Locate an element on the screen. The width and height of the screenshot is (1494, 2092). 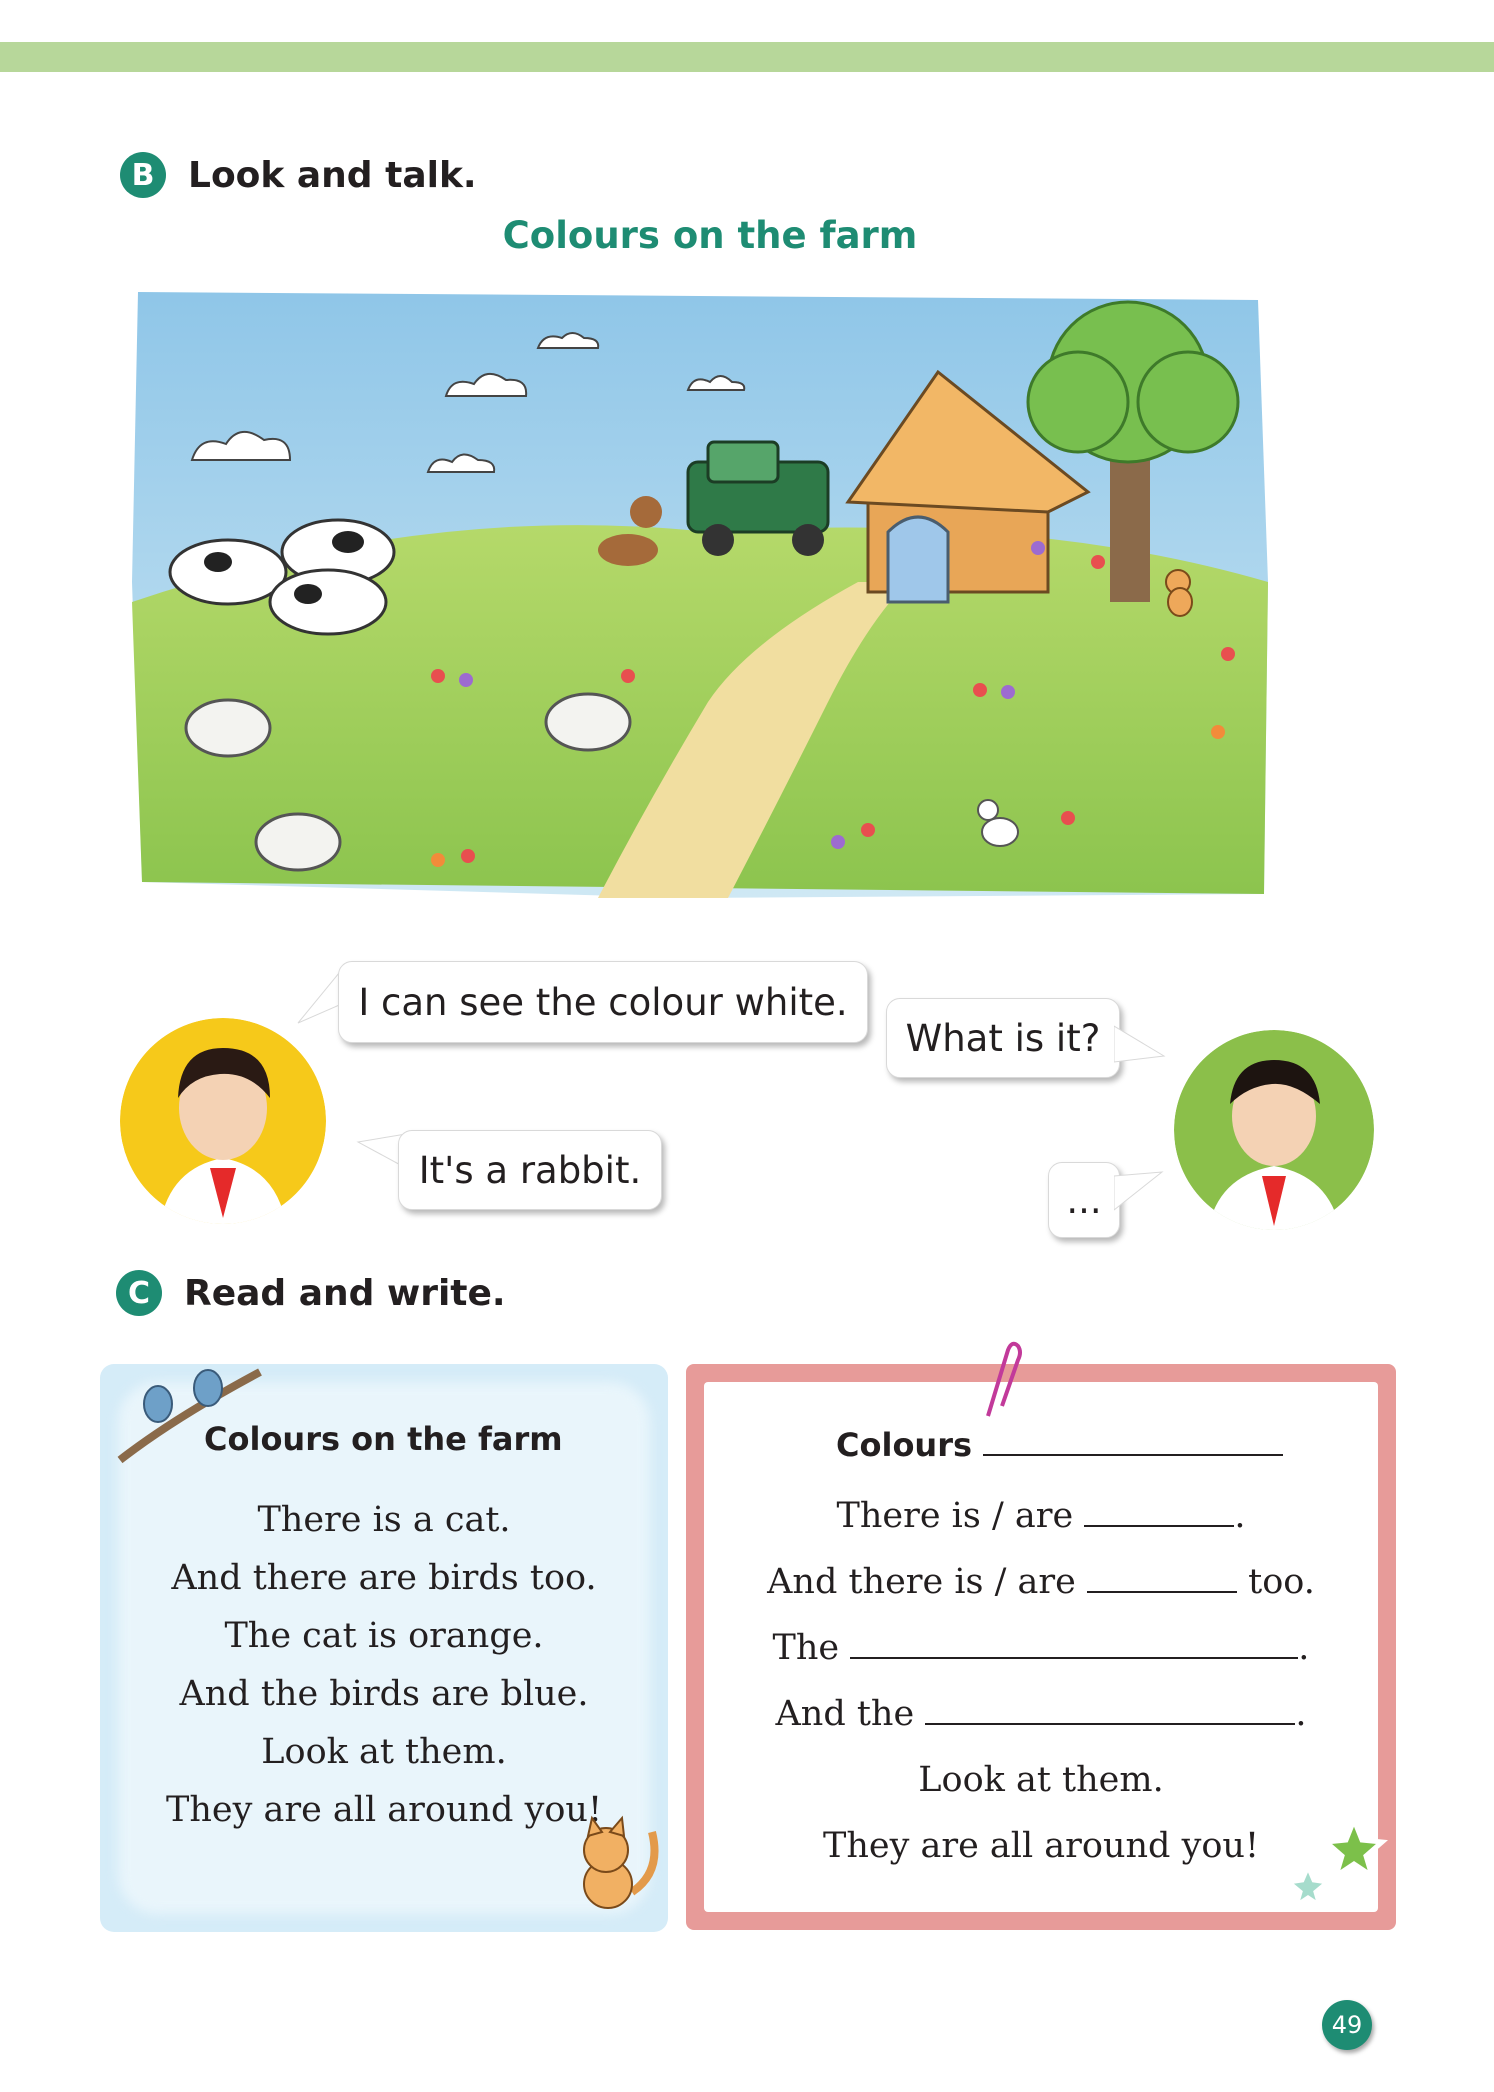
girl-avatar is located at coordinates (223, 1121).